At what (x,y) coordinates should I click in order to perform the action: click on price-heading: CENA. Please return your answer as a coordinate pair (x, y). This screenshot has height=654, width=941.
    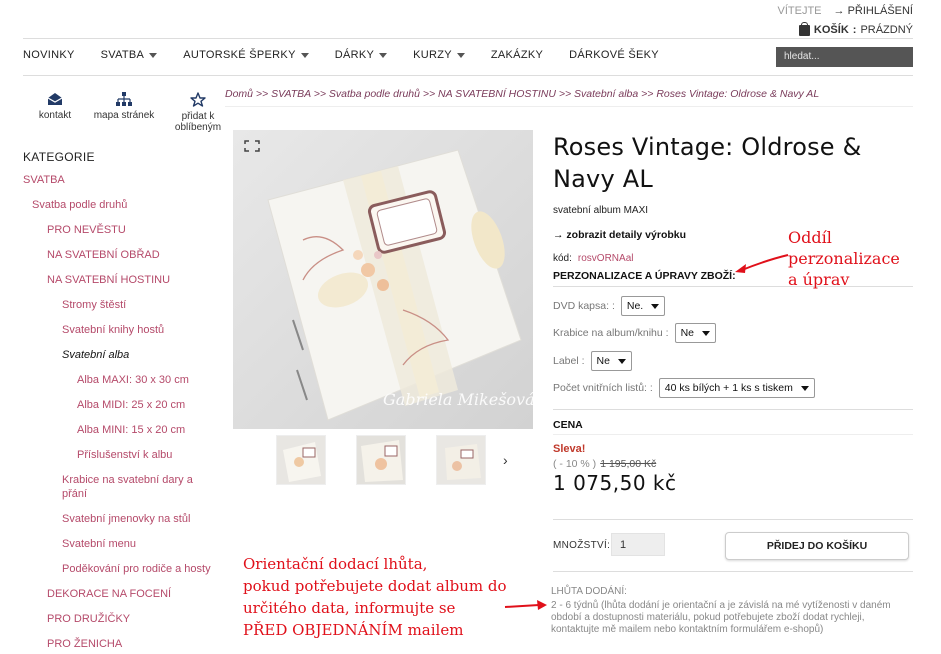
    Looking at the image, I should click on (568, 425).